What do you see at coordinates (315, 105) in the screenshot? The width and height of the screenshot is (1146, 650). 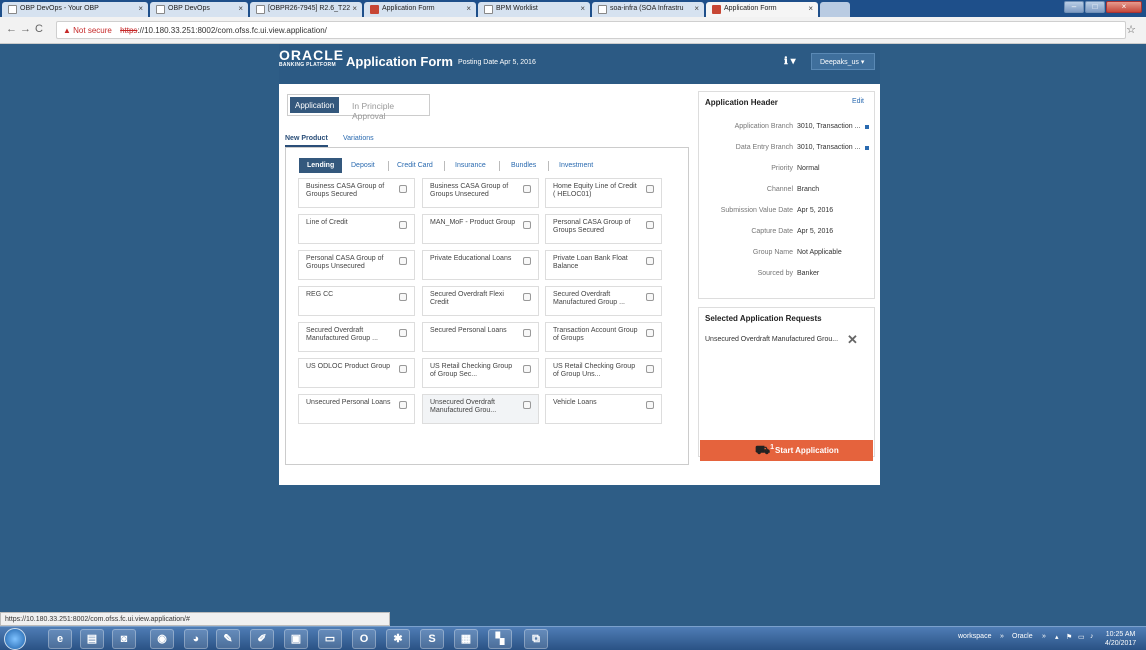 I see `toggle-application: Application` at bounding box center [315, 105].